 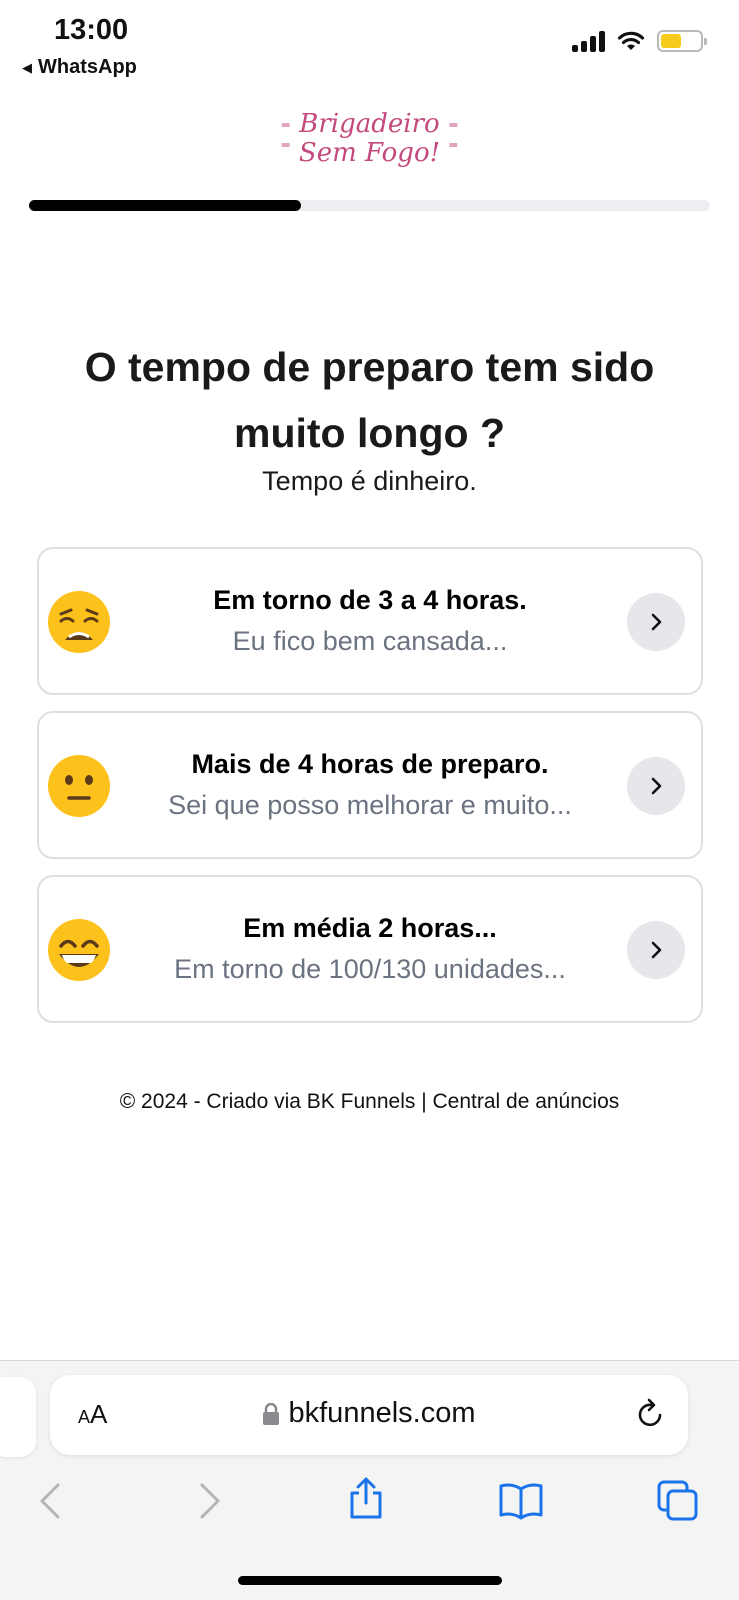 What do you see at coordinates (521, 1501) in the screenshot?
I see `bookmarks-icon` at bounding box center [521, 1501].